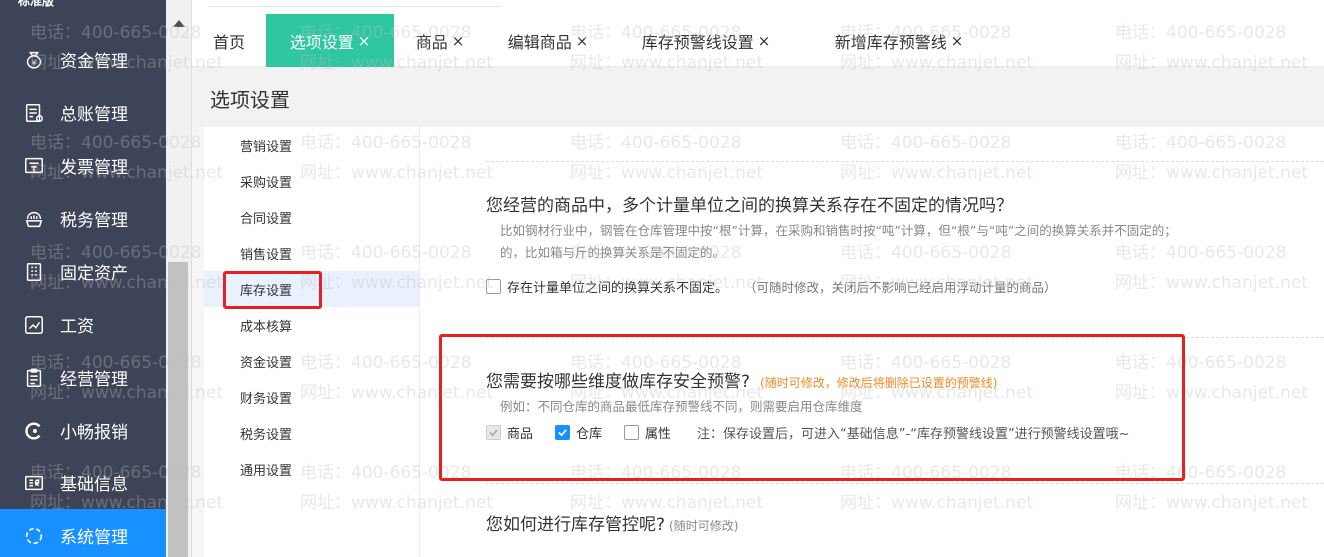  Describe the element at coordinates (77, 327) in the screenshot. I see `sidebar-item-label: 工资` at that location.